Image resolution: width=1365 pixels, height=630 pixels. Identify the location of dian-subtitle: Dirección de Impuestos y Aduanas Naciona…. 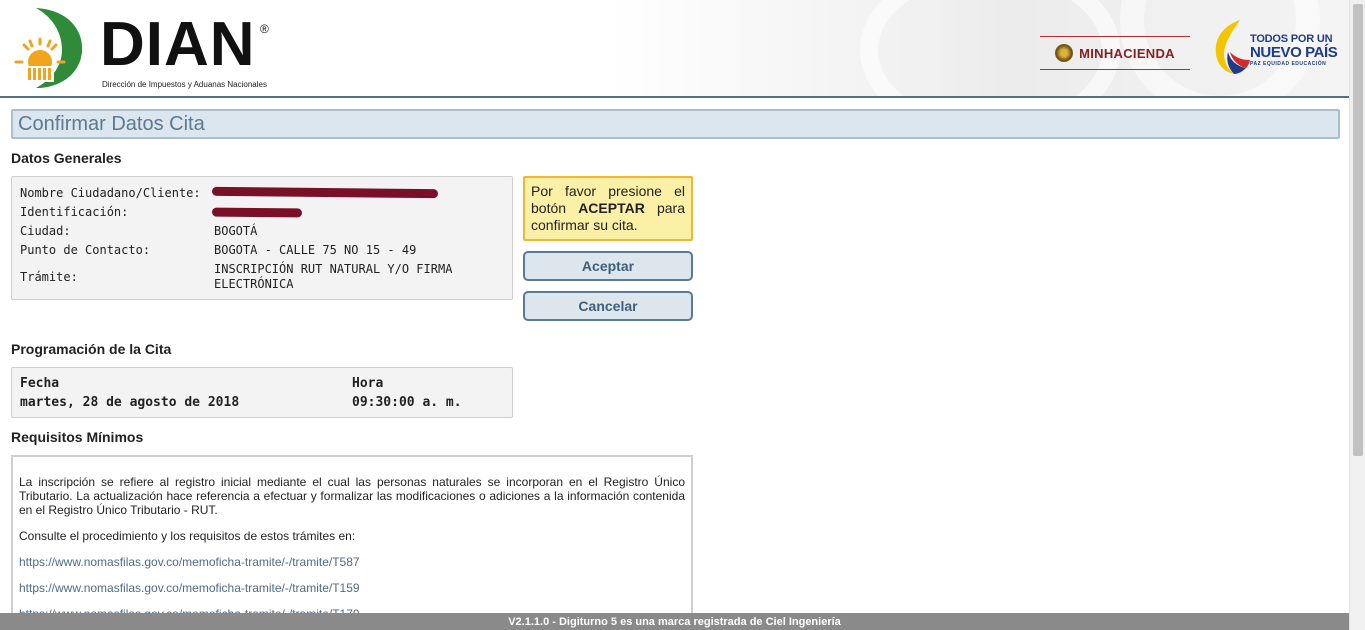
(184, 84).